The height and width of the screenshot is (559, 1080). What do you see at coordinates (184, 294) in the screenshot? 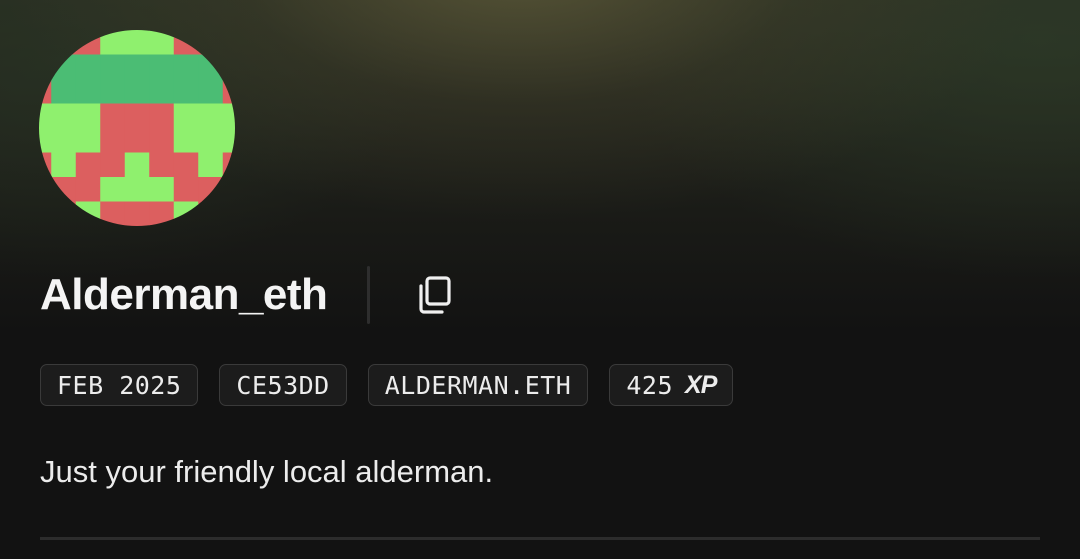
I see `username: Alderman_eth` at bounding box center [184, 294].